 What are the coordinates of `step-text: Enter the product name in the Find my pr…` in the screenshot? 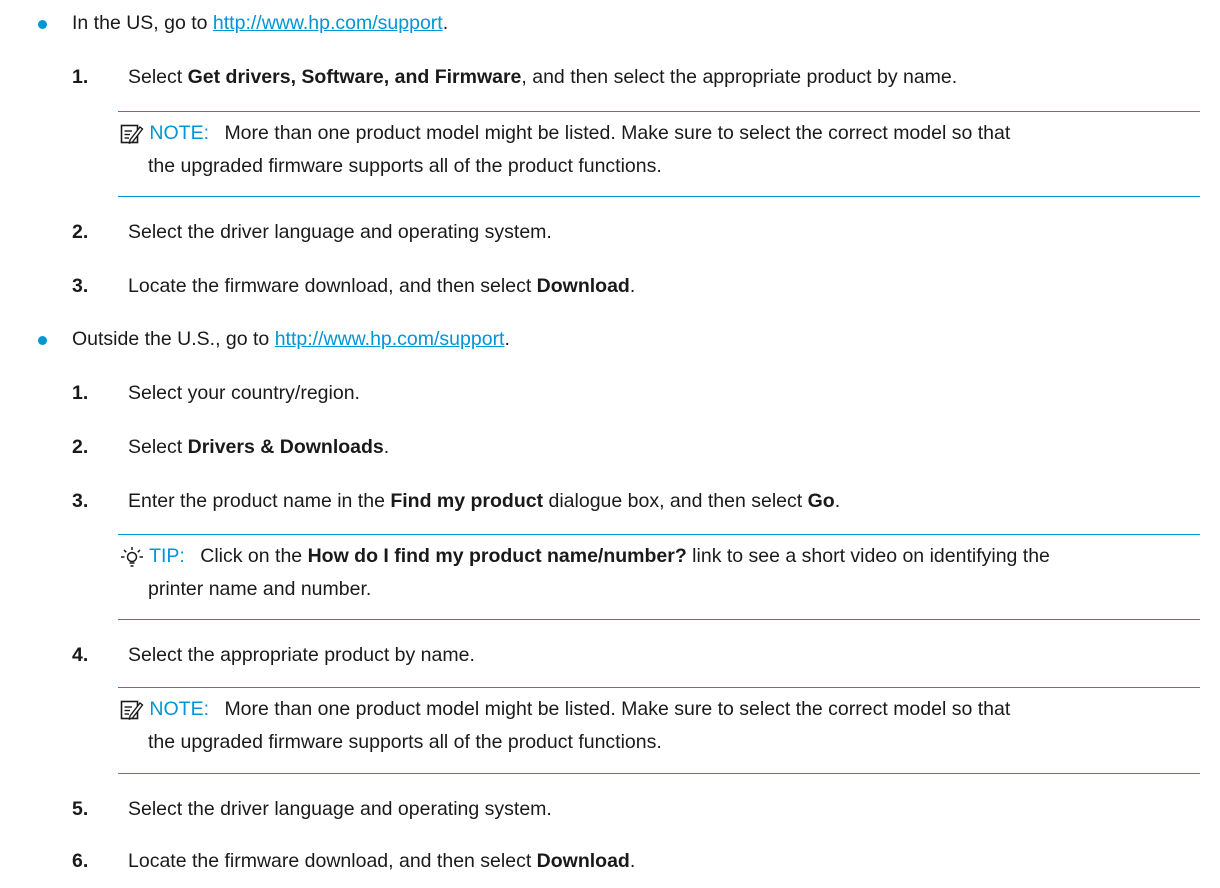 It's located at (484, 501).